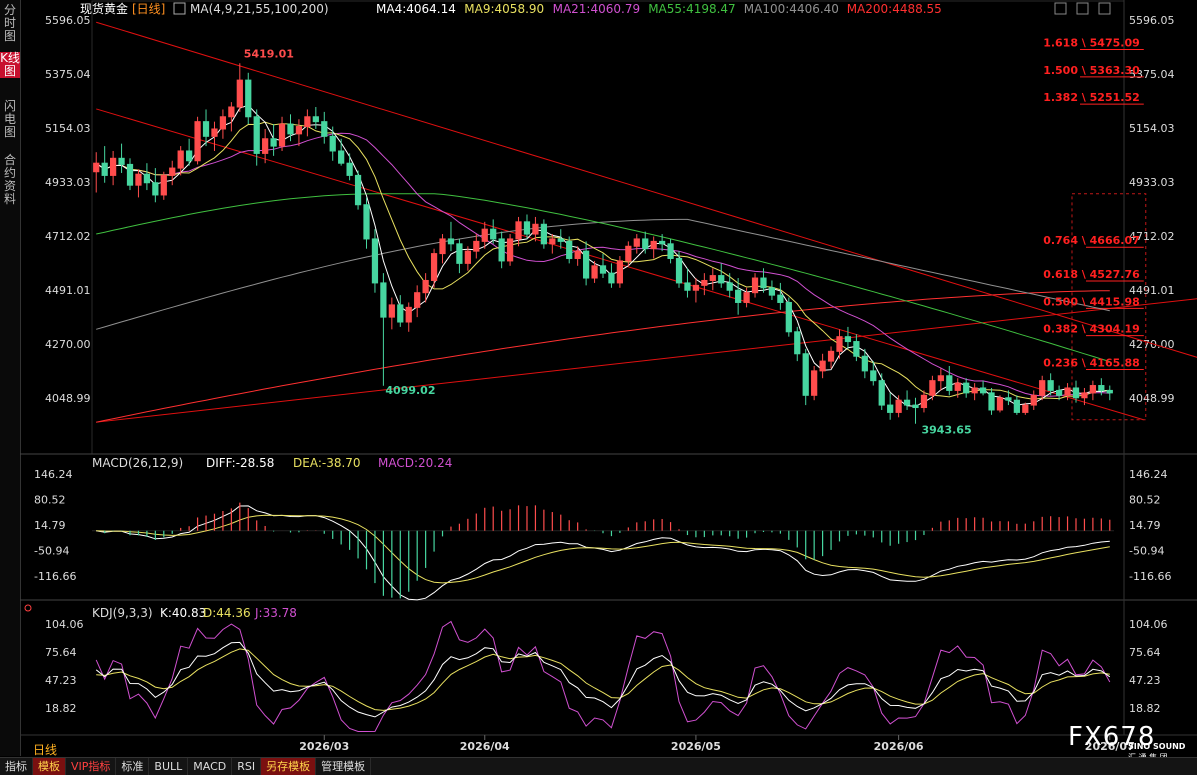 This screenshot has width=1197, height=775. Describe the element at coordinates (791, 9) in the screenshot. I see `ma-value-ma100: MA100:4406.40` at that location.